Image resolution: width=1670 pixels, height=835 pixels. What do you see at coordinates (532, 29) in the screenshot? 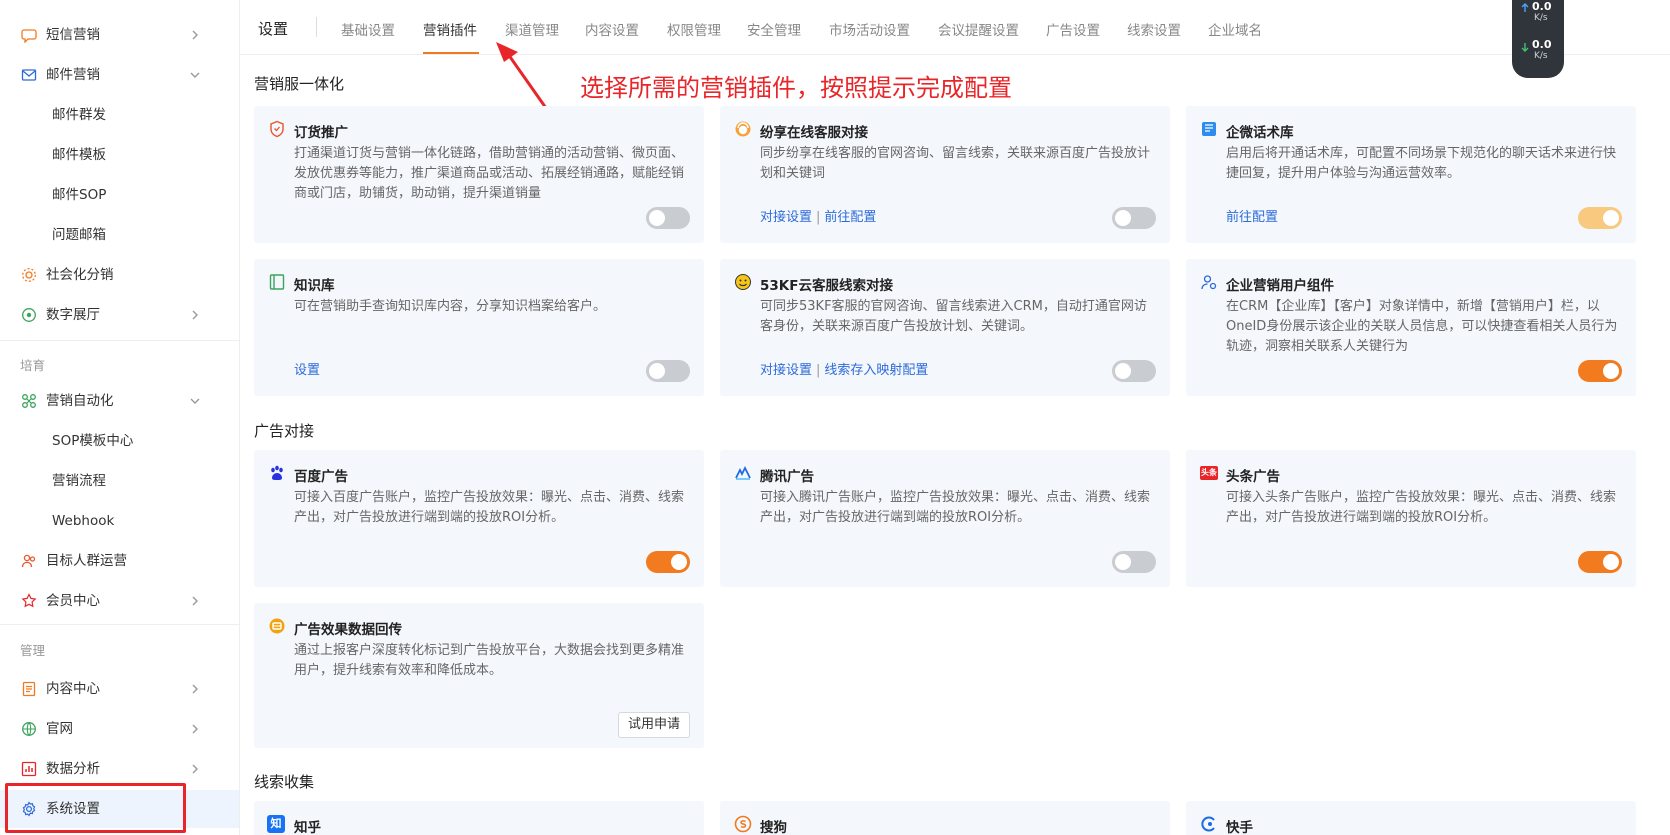
I see `tab-channel-management: 渠道管理` at bounding box center [532, 29].